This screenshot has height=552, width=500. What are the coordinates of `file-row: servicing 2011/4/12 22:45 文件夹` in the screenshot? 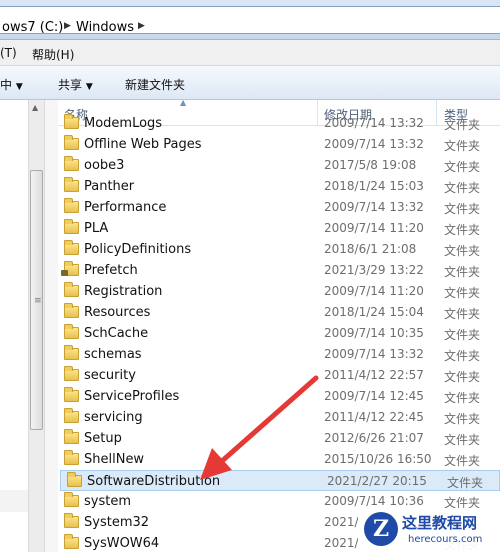 It's located at (279, 417).